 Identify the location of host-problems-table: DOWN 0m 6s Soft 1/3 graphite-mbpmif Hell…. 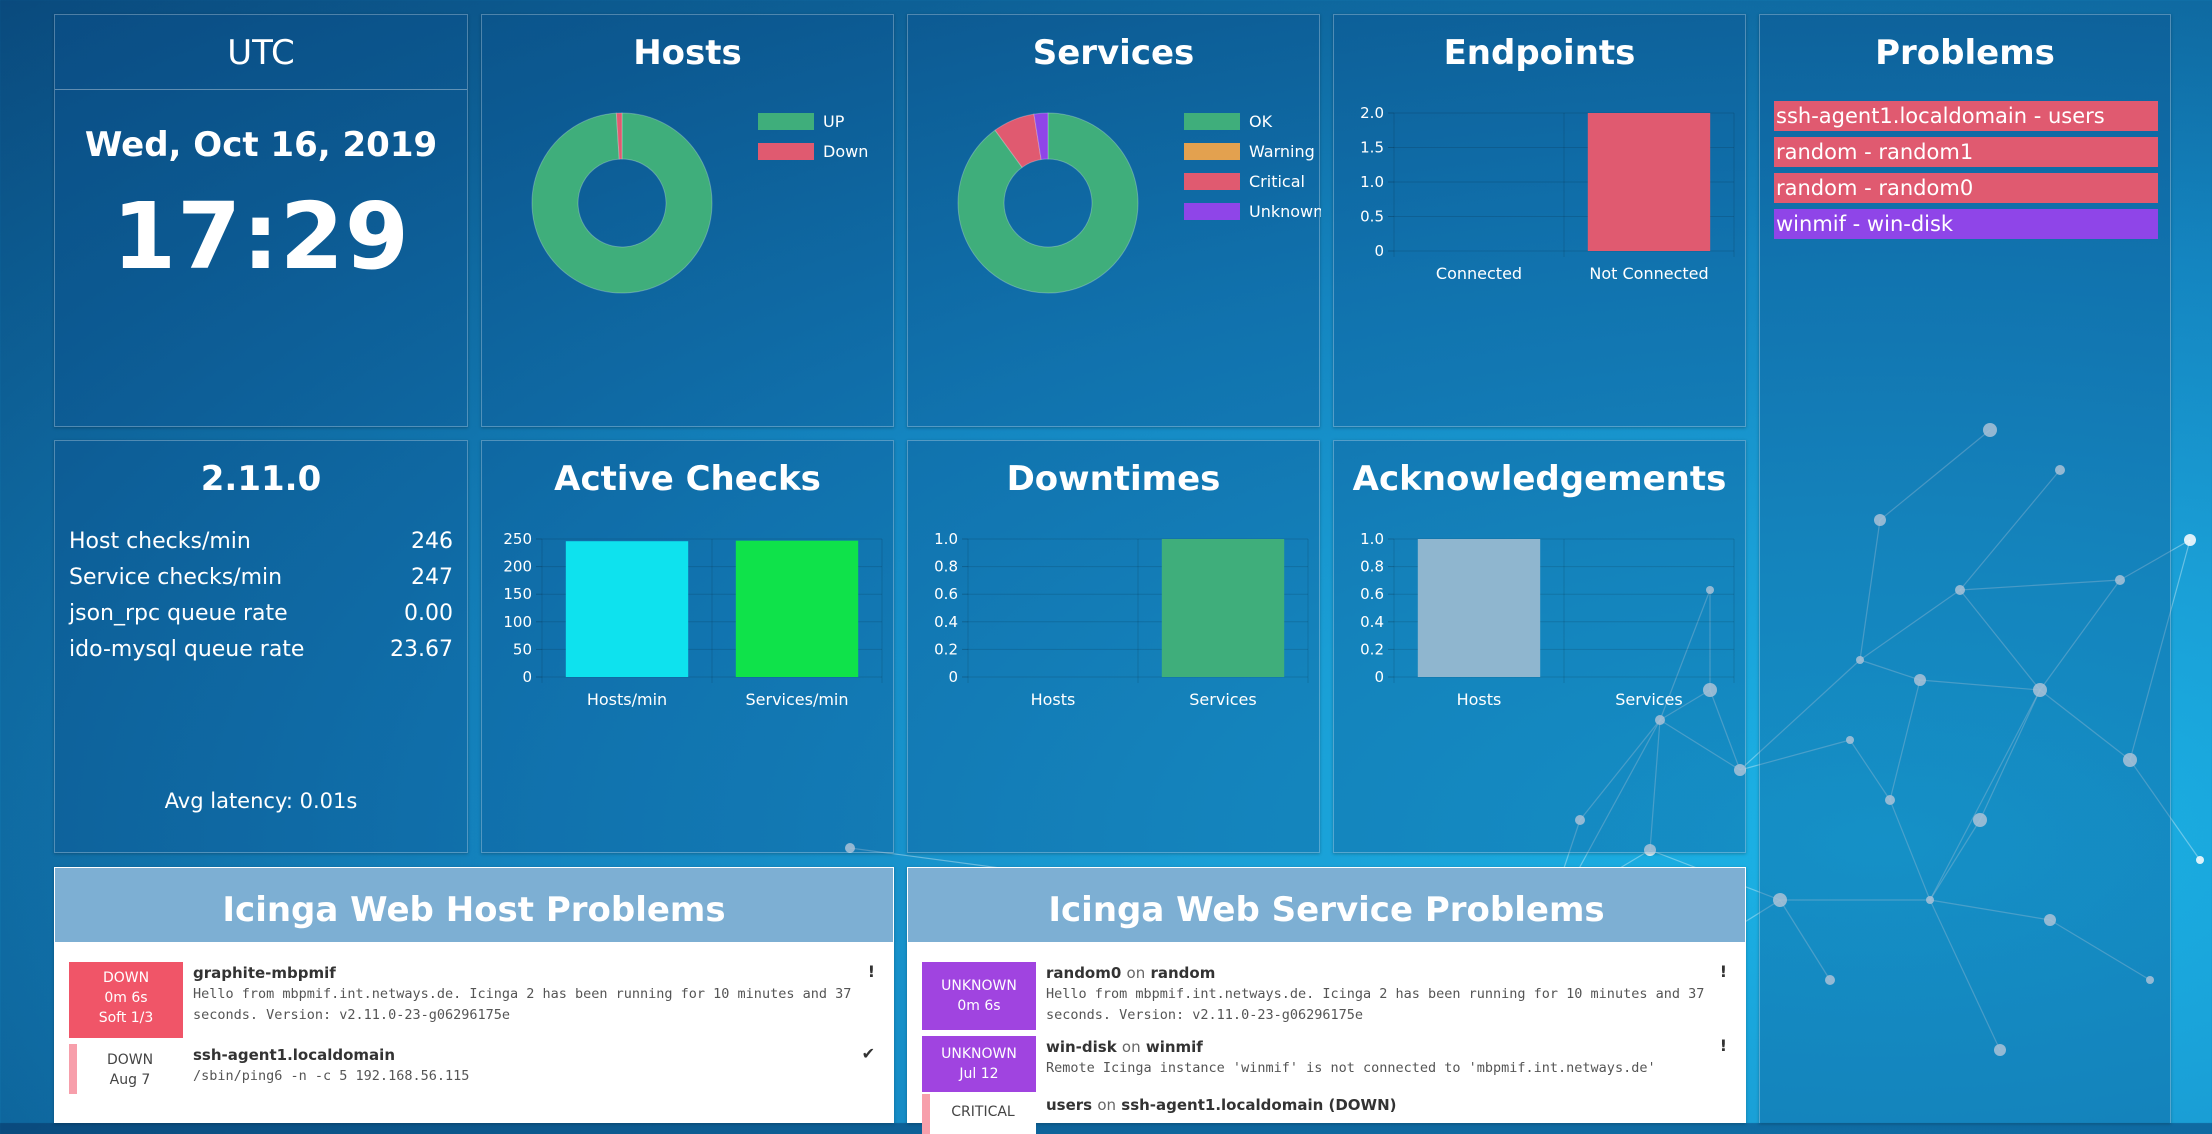
(474, 1031).